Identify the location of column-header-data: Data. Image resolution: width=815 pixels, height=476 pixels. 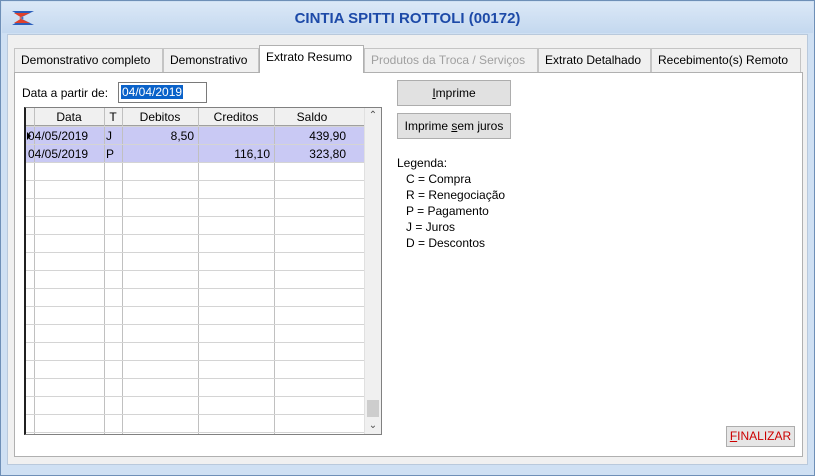
(69, 117).